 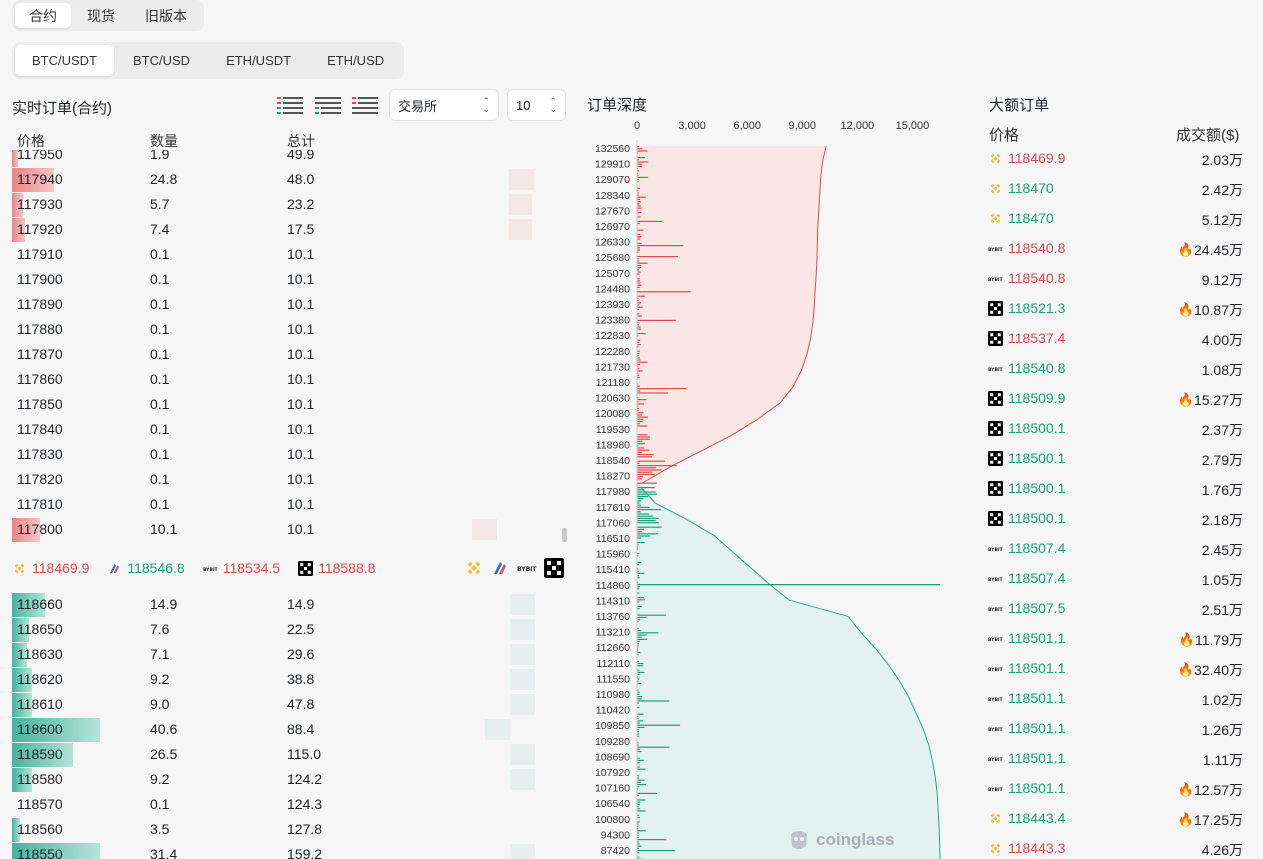 I want to click on market-tab-0: 合约, so click(x=43, y=15).